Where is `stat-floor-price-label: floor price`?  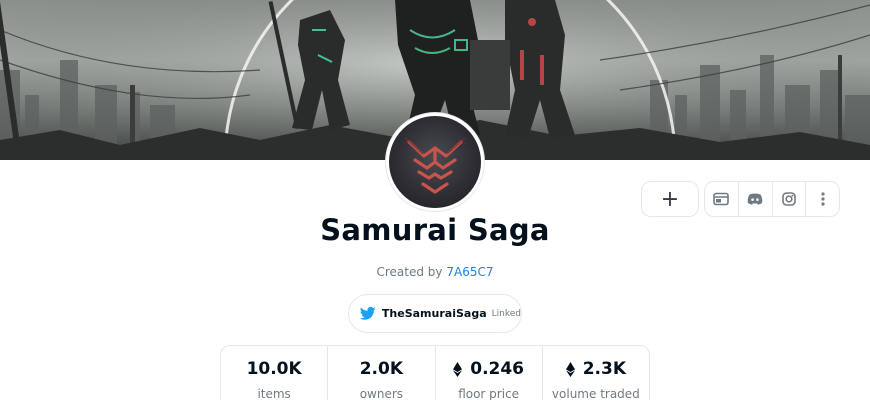 stat-floor-price-label: floor price is located at coordinates (489, 393).